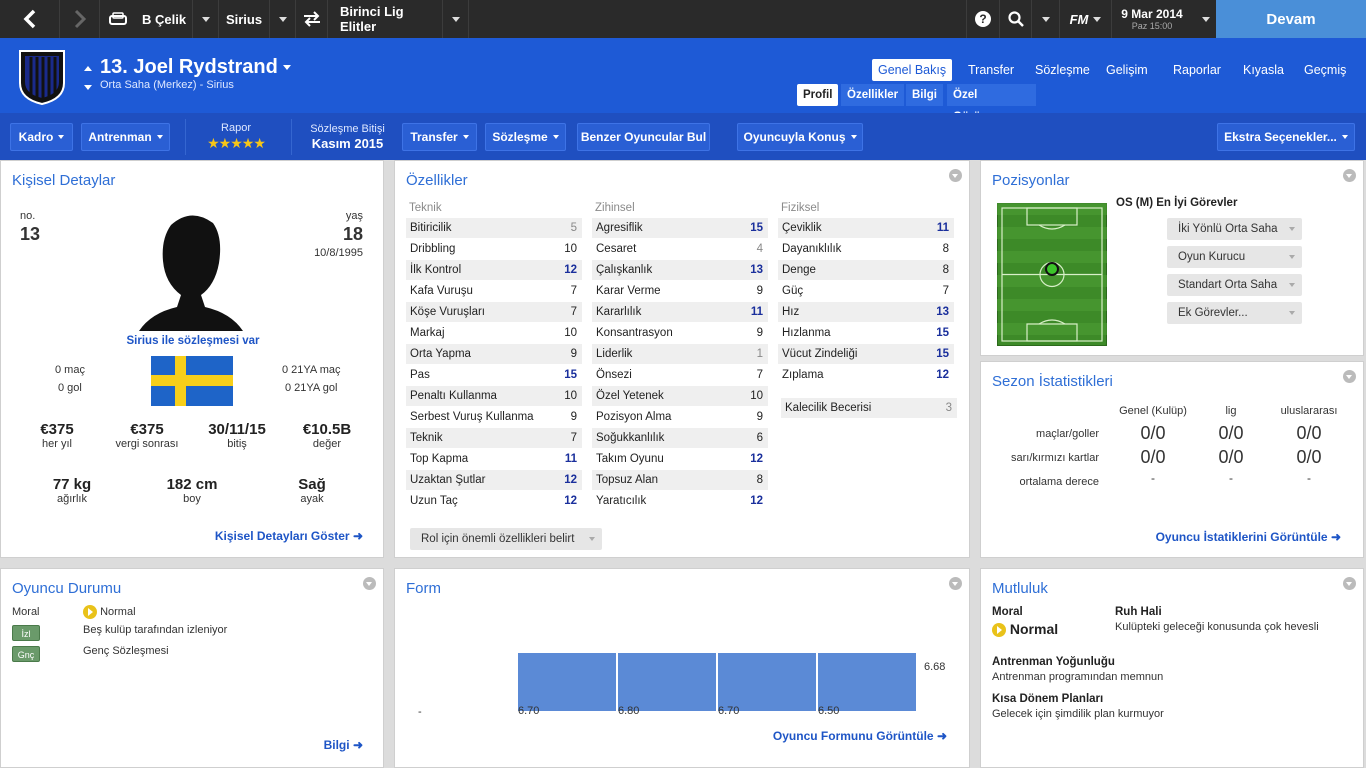 The image size is (1366, 768). What do you see at coordinates (70, 370) in the screenshot?
I see `caps: 0 maç` at bounding box center [70, 370].